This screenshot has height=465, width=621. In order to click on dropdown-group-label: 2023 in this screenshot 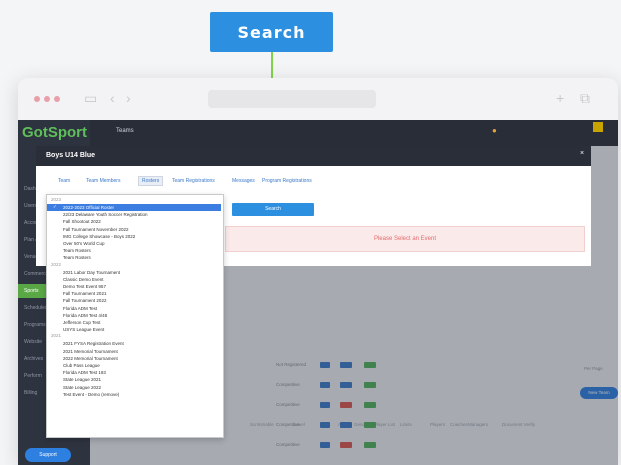, I will do `click(56, 199)`.